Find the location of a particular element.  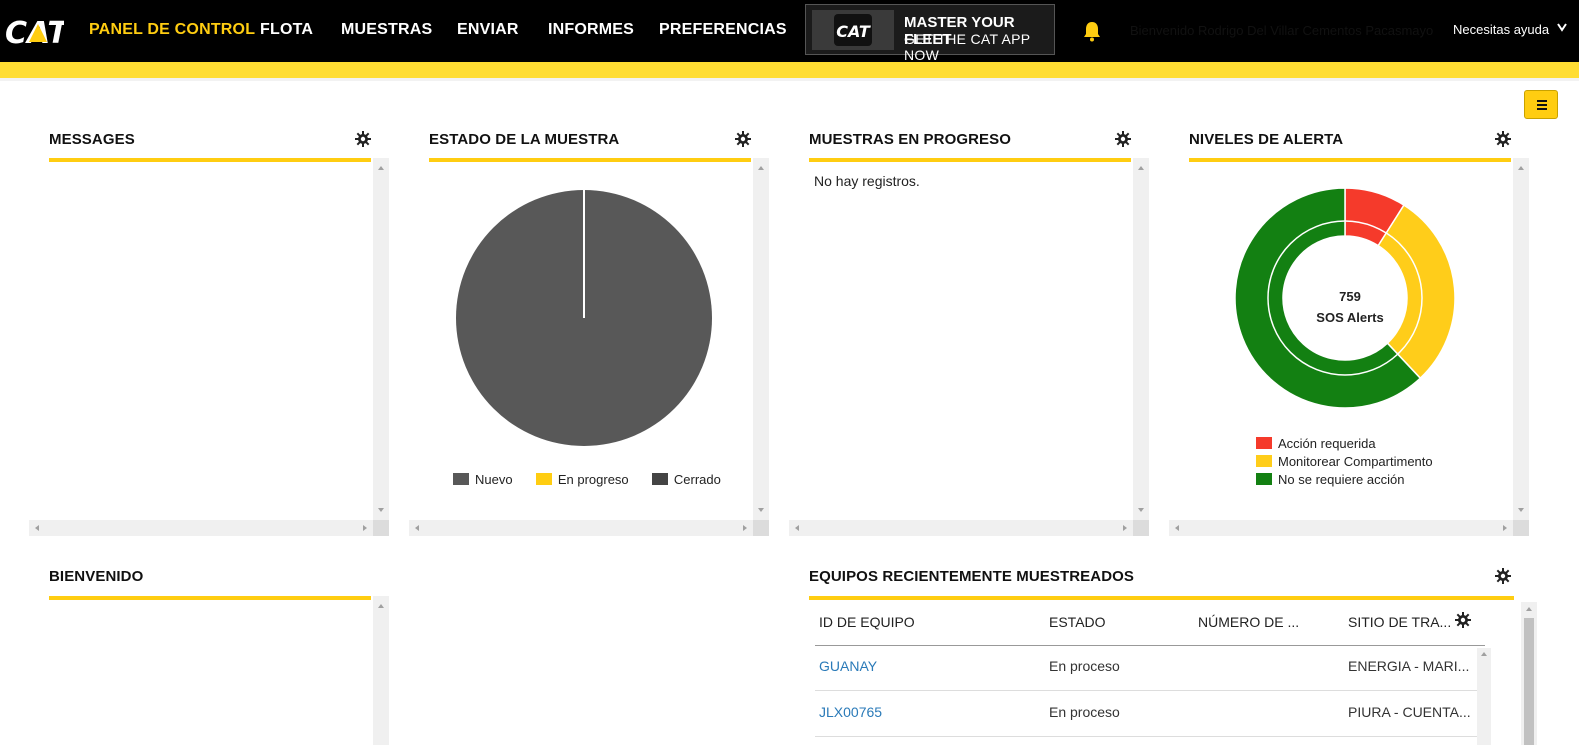

banner-line2: GET THE CAT APP NOW is located at coordinates (967, 47).